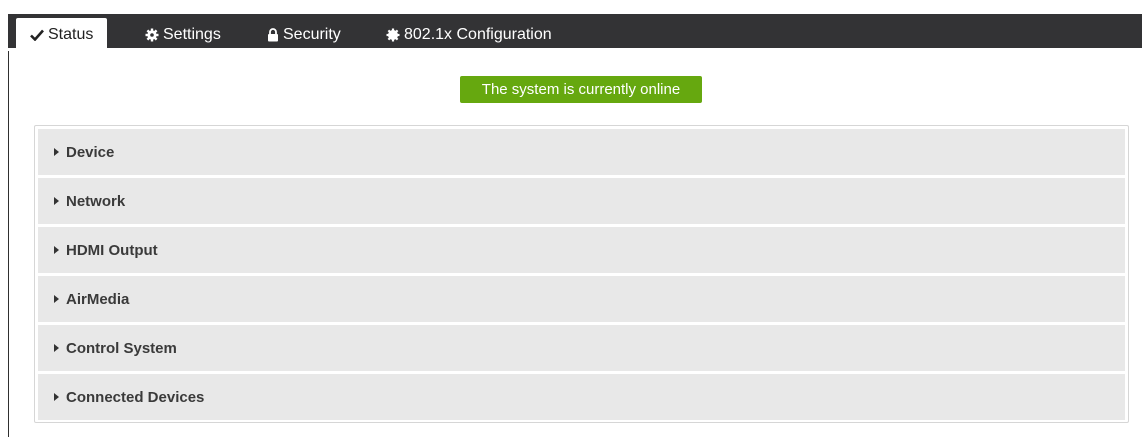 The image size is (1142, 437). Describe the element at coordinates (581, 201) in the screenshot. I see `accordion-item-network: Network` at that location.